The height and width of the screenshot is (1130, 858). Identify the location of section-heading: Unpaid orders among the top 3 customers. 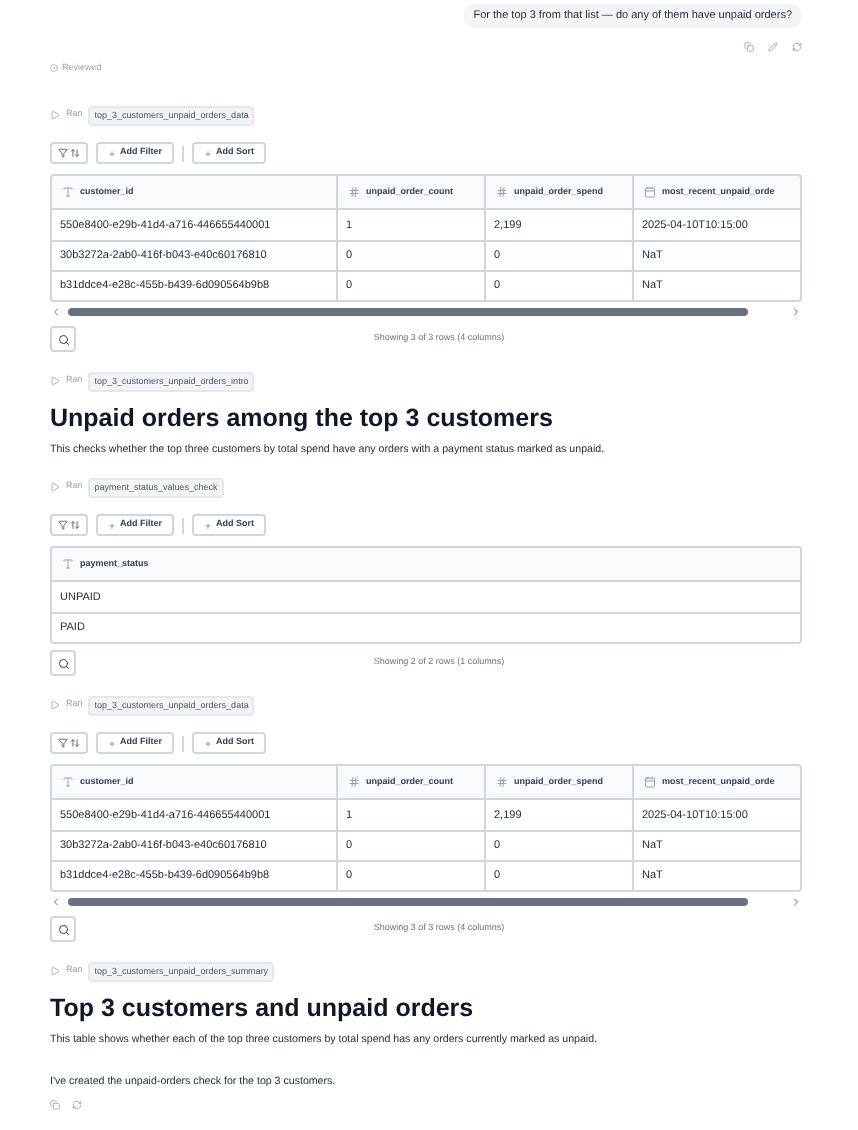
(302, 418).